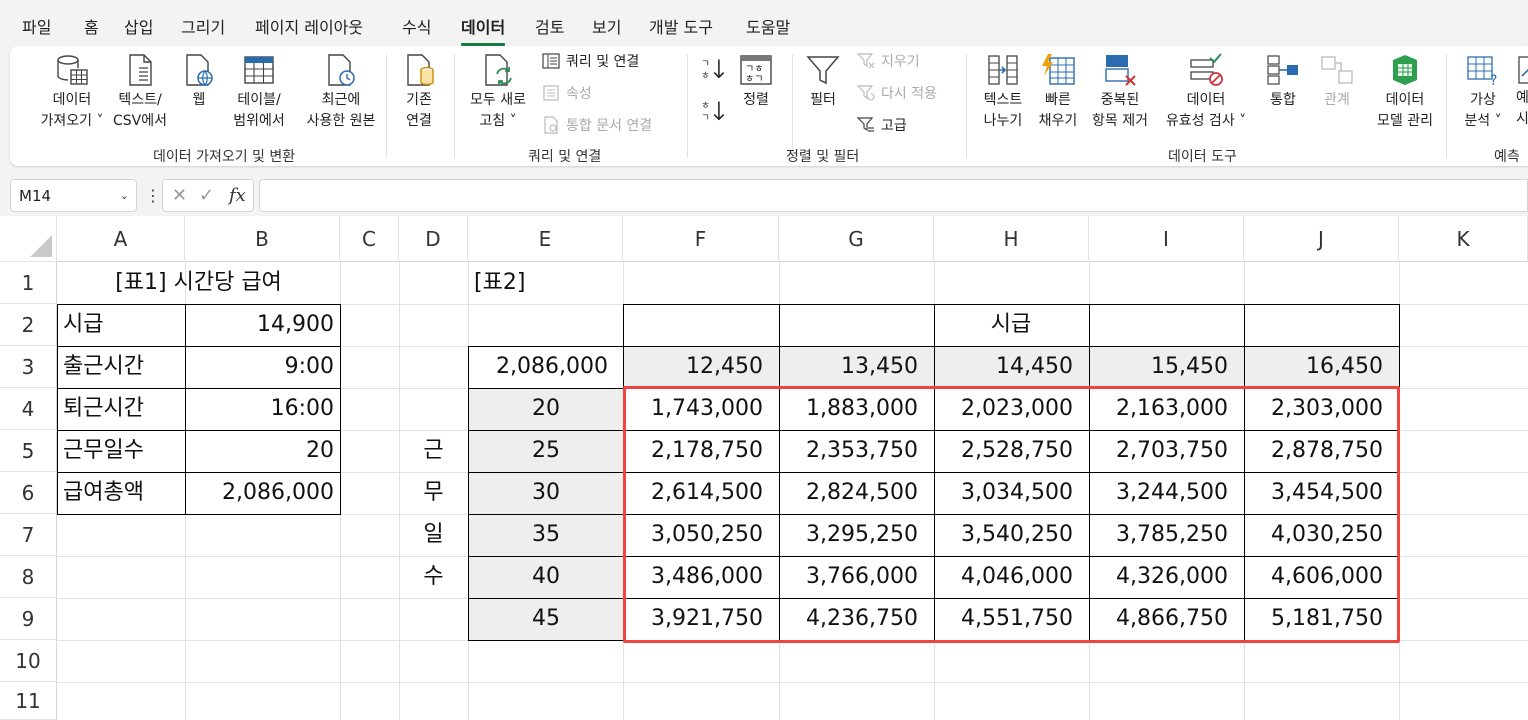 Image resolution: width=1528 pixels, height=720 pixels. I want to click on days-cell: 30, so click(546, 493).